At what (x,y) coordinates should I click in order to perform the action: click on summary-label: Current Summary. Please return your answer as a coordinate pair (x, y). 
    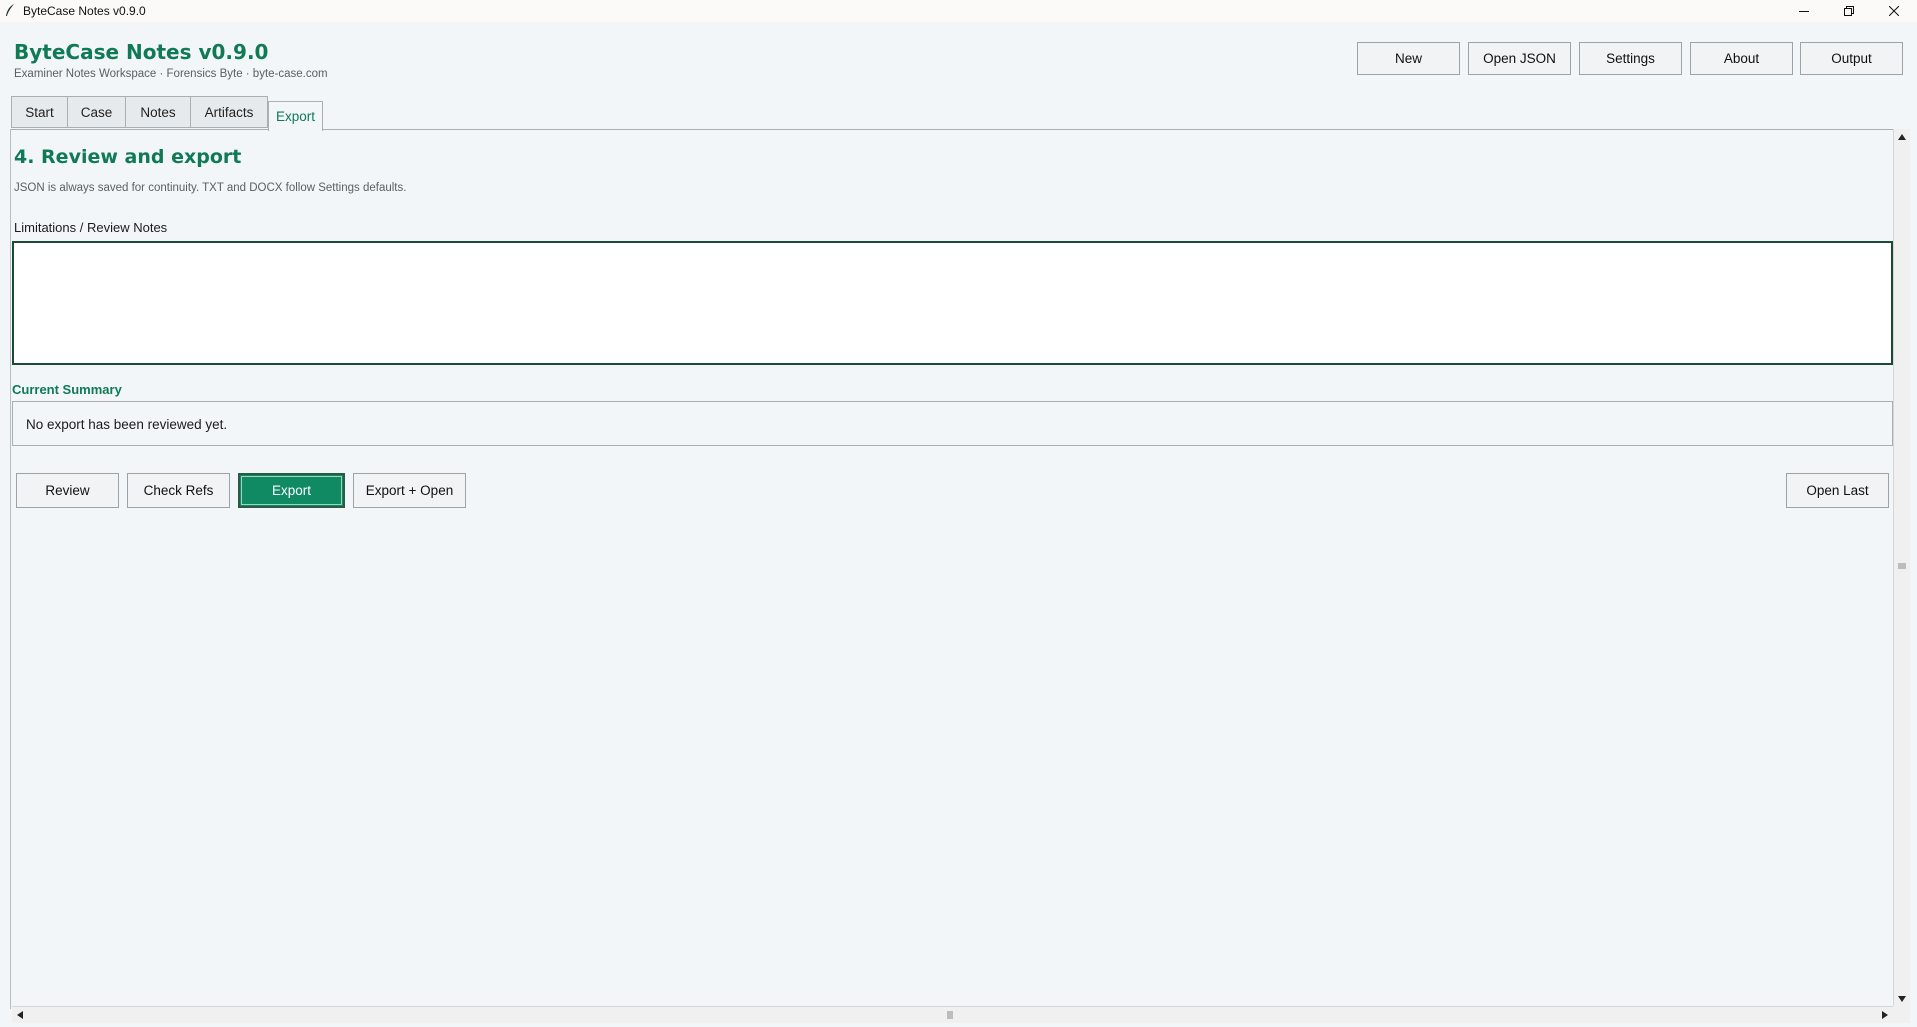
    Looking at the image, I should click on (67, 389).